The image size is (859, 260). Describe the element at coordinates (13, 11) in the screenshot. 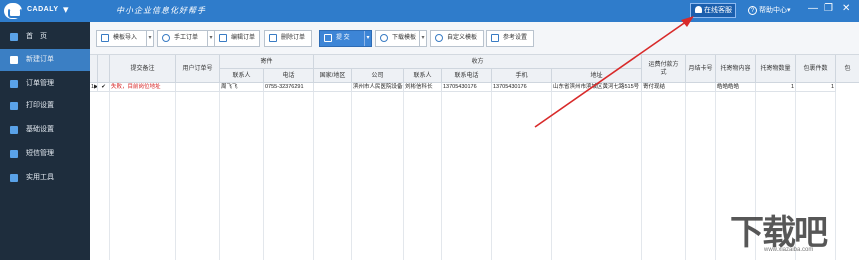

I see `app-logo-icon` at that location.